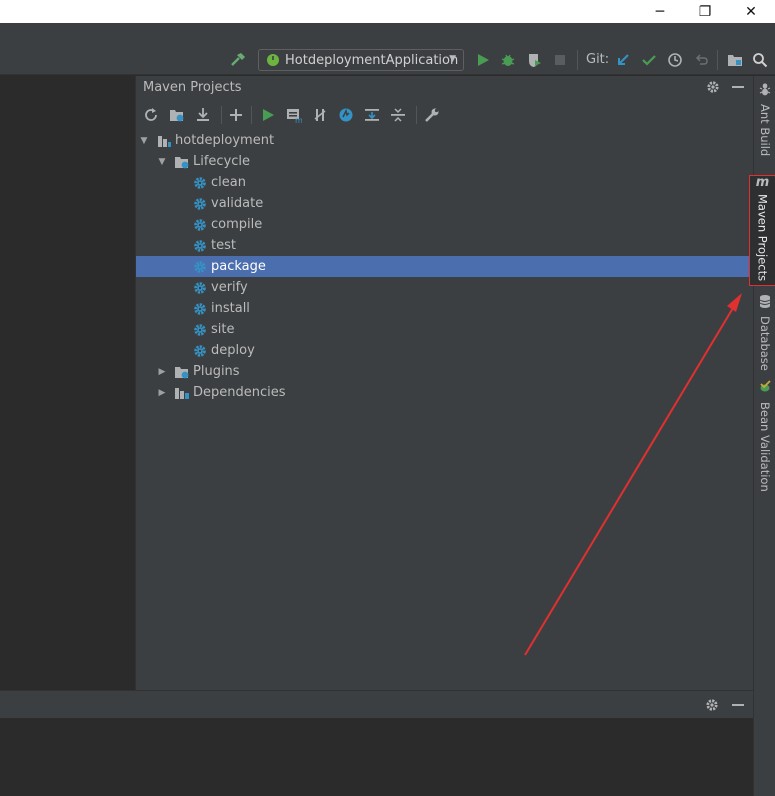 This screenshot has height=796, width=775. Describe the element at coordinates (445, 182) in the screenshot. I see `tree-node-goal-clean: clean` at that location.